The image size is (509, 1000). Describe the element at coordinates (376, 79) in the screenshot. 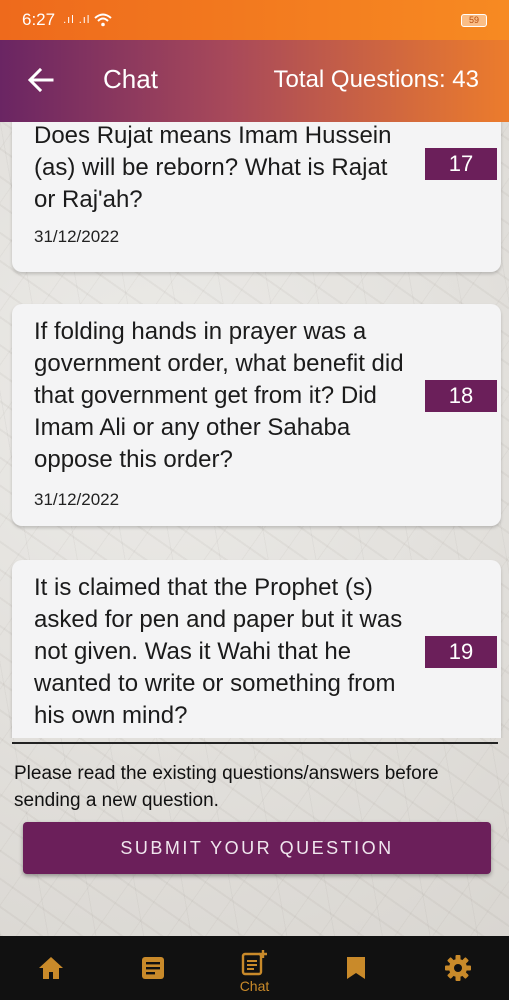

I see `total-questions-count: Total Questions: 43` at that location.